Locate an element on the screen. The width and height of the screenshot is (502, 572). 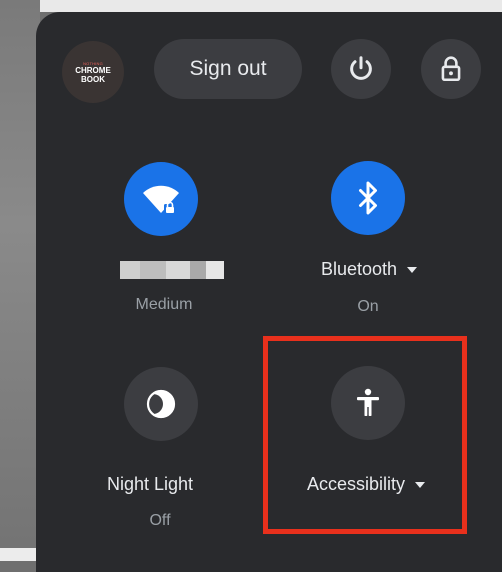
desktop-background-bottom is located at coordinates (20, 554).